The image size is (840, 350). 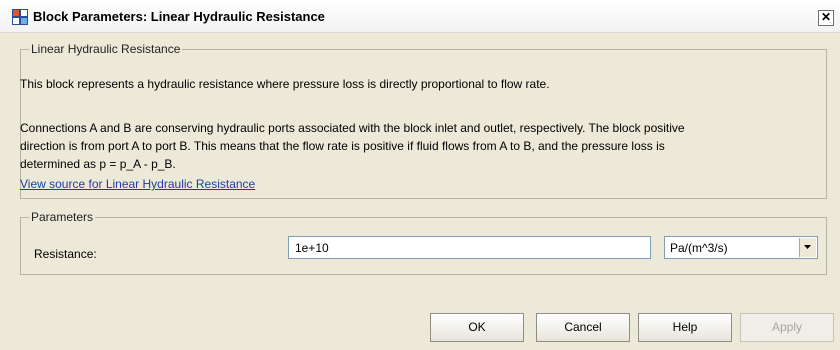 What do you see at coordinates (477, 327) in the screenshot?
I see `ok-button: OK` at bounding box center [477, 327].